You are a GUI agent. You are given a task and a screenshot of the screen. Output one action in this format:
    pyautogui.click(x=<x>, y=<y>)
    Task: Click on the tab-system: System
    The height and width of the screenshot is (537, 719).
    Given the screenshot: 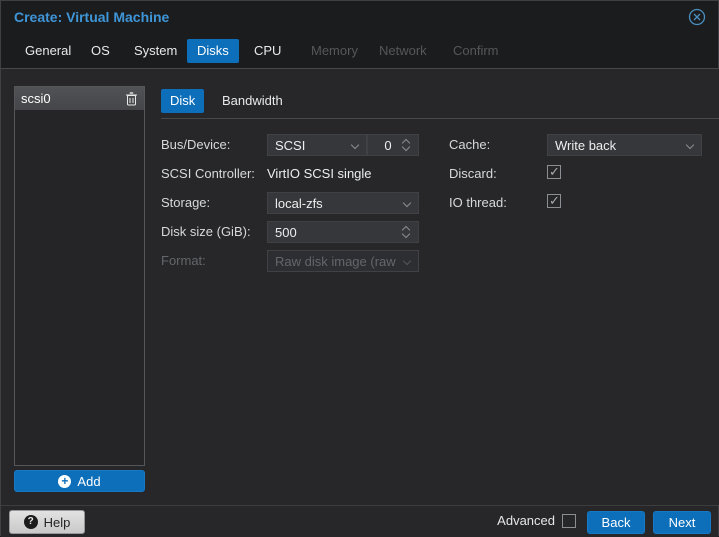 What is the action you would take?
    pyautogui.click(x=155, y=51)
    